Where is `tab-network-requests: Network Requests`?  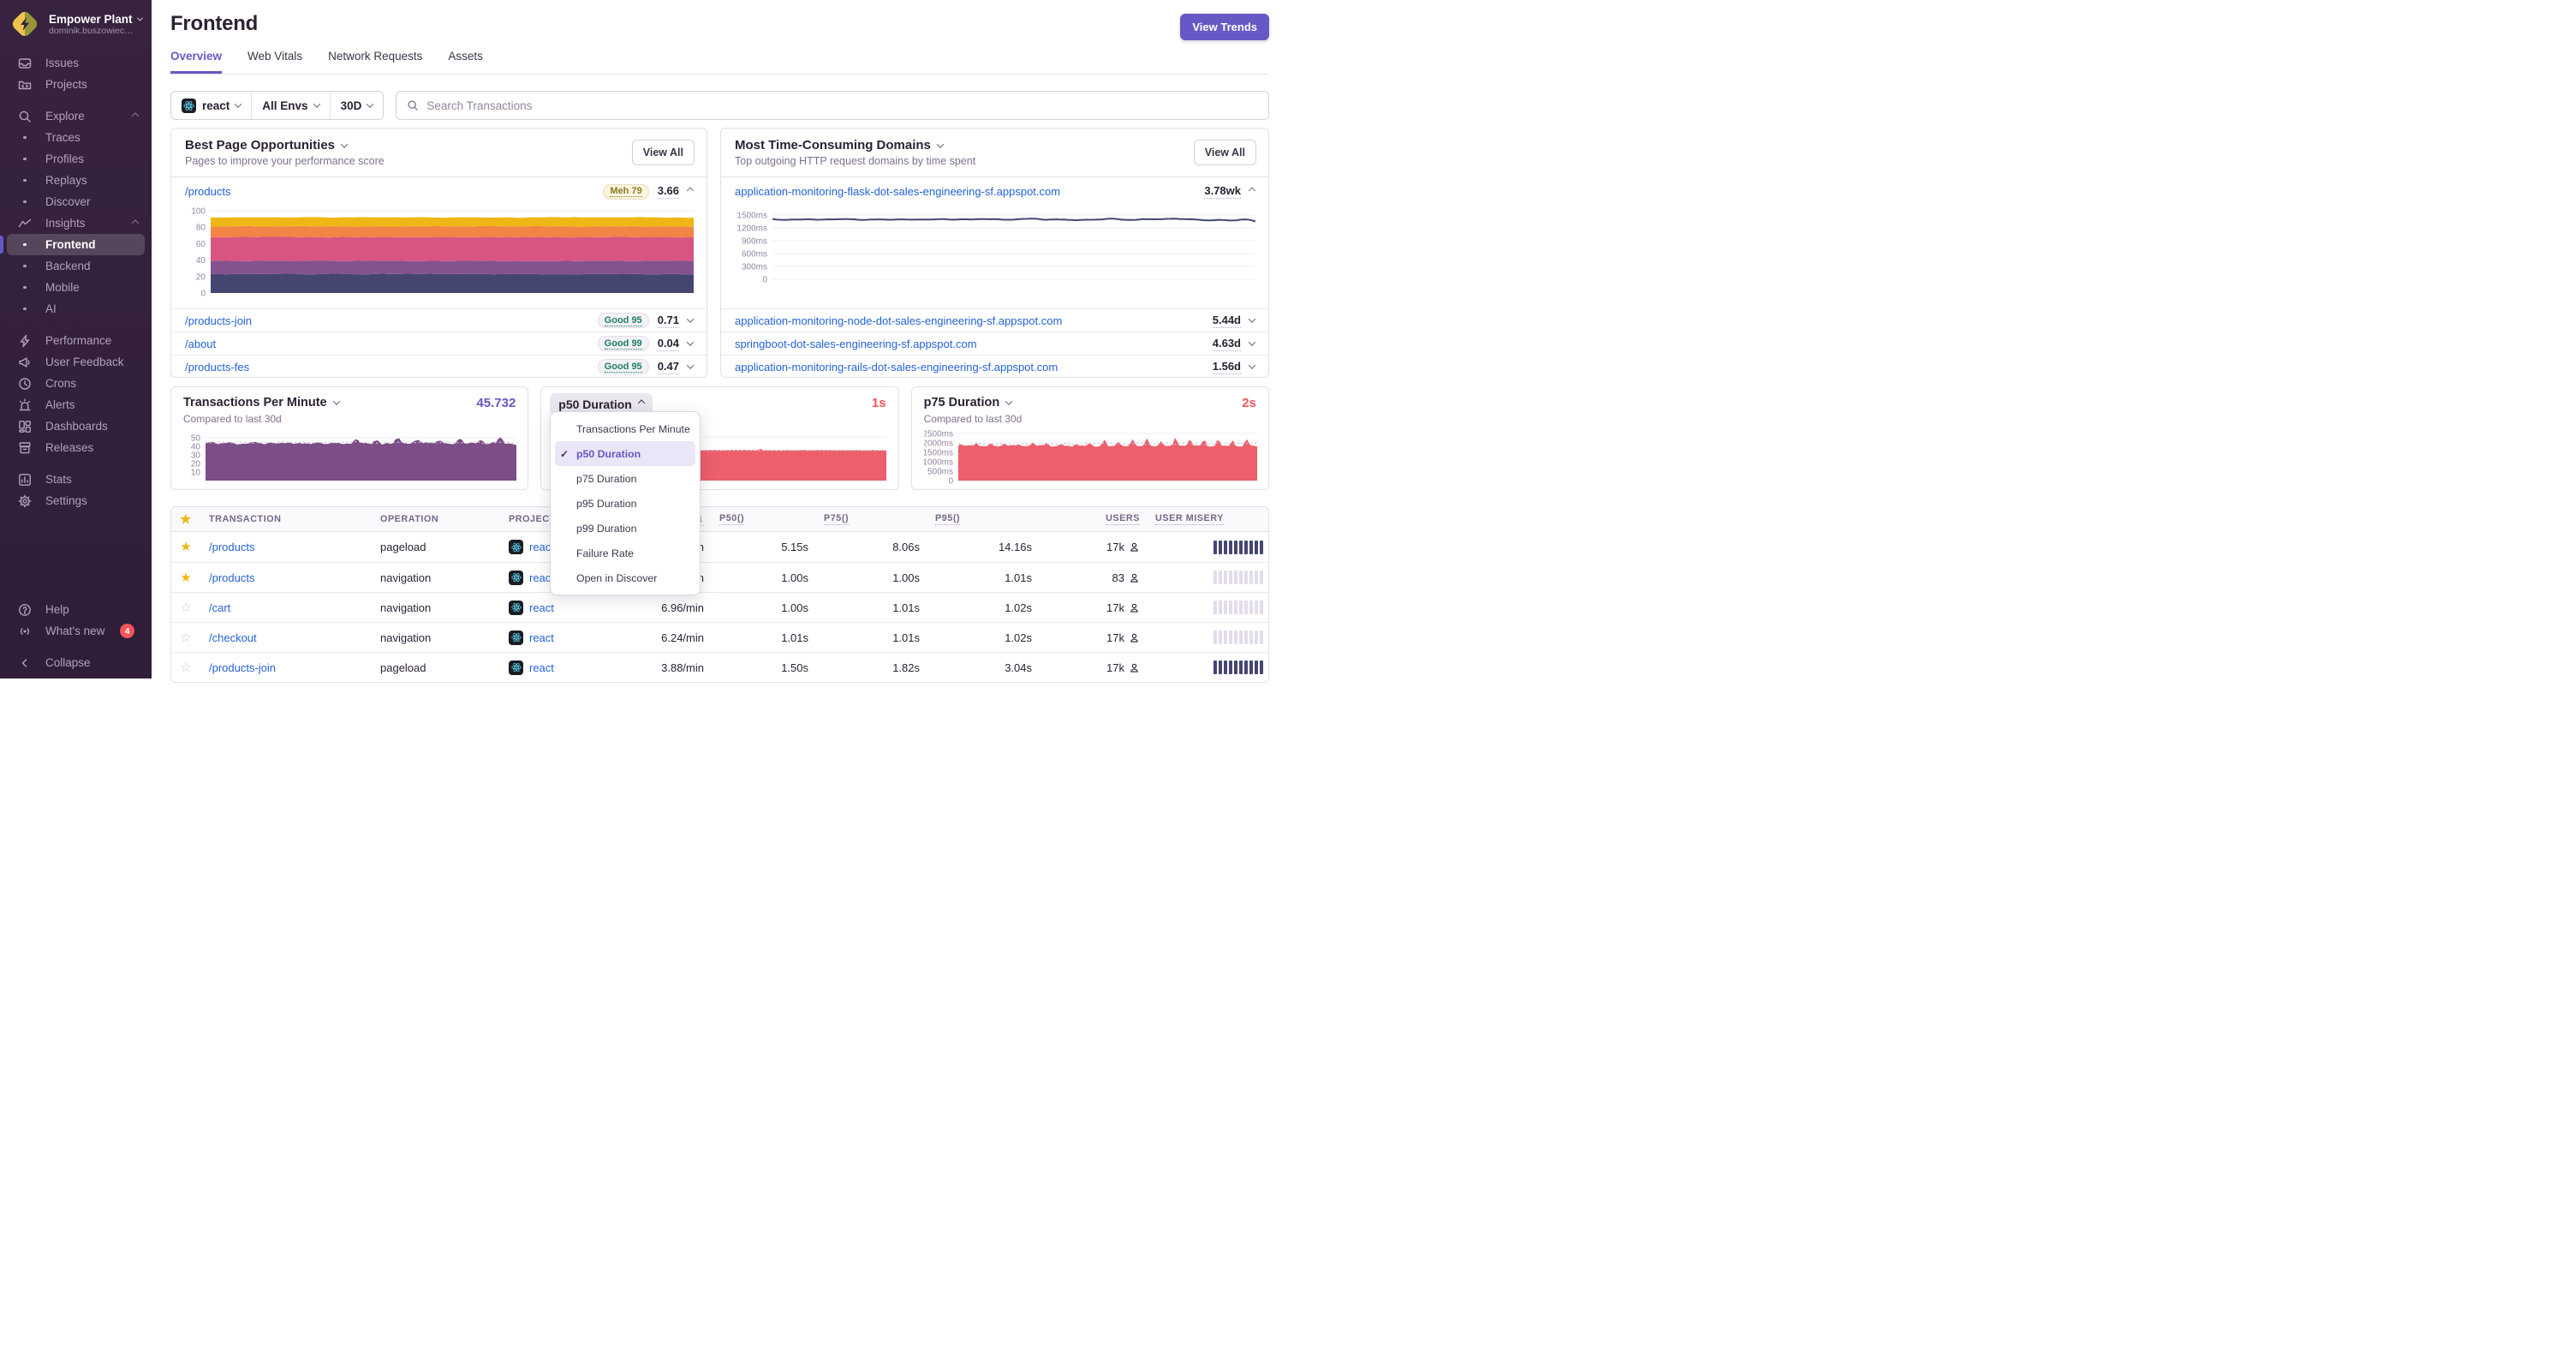
tab-network-requests: Network Requests is located at coordinates (375, 62).